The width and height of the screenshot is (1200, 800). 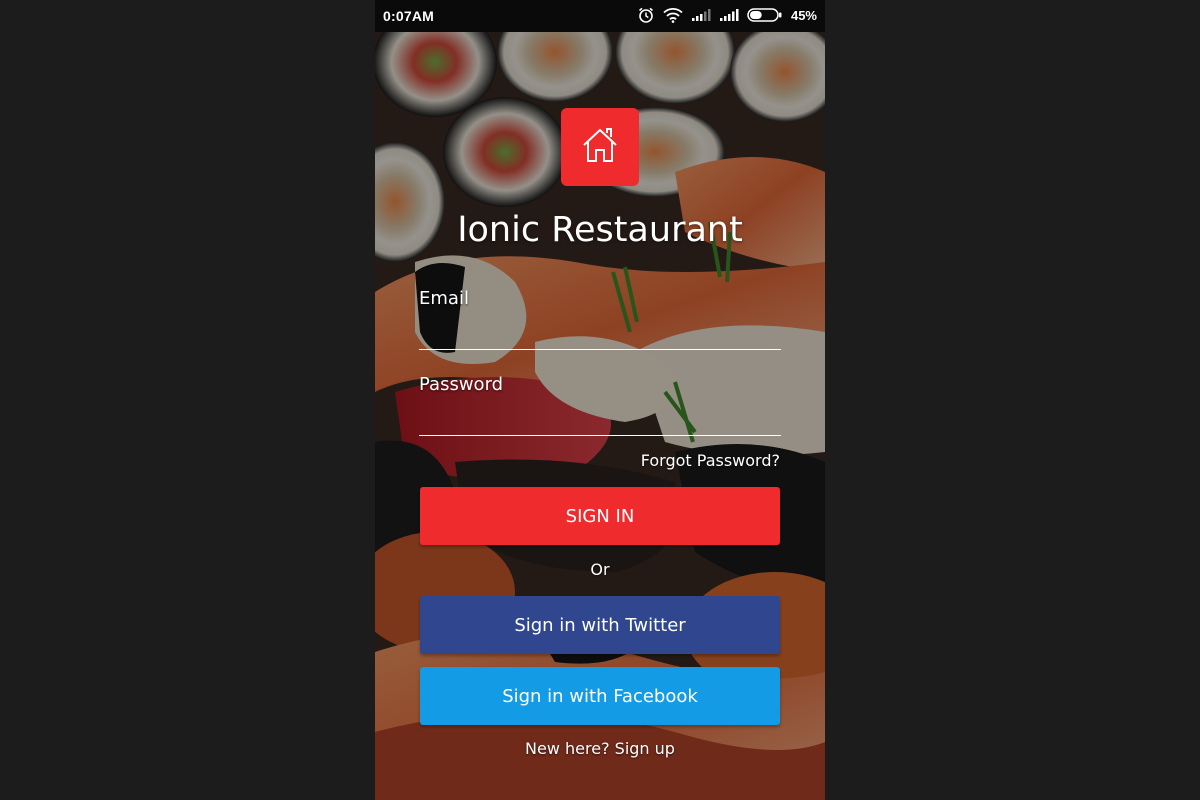 I want to click on sign-in-button: SIGN IN, so click(x=600, y=516).